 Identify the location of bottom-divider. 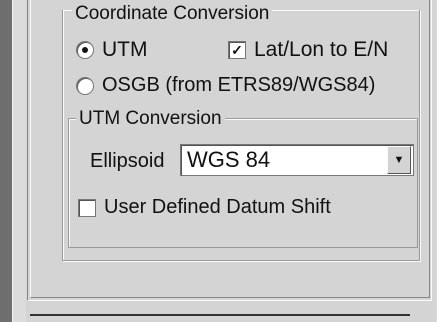
(220, 315).